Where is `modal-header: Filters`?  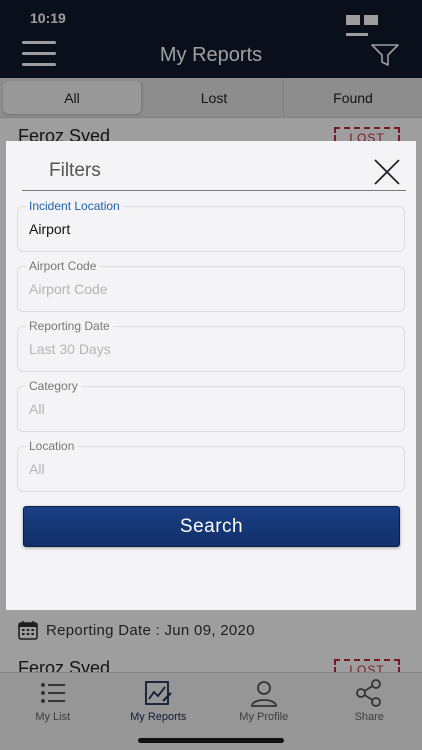 modal-header: Filters is located at coordinates (214, 166).